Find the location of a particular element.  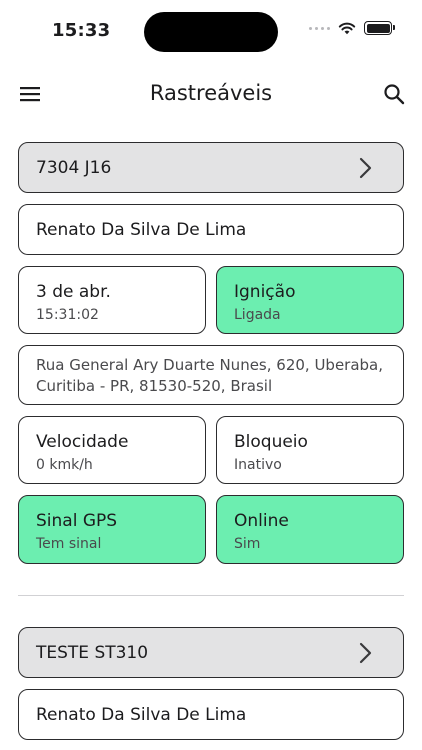

gps-signal-card: Sinal GPS Tem sinal is located at coordinates (112, 529).